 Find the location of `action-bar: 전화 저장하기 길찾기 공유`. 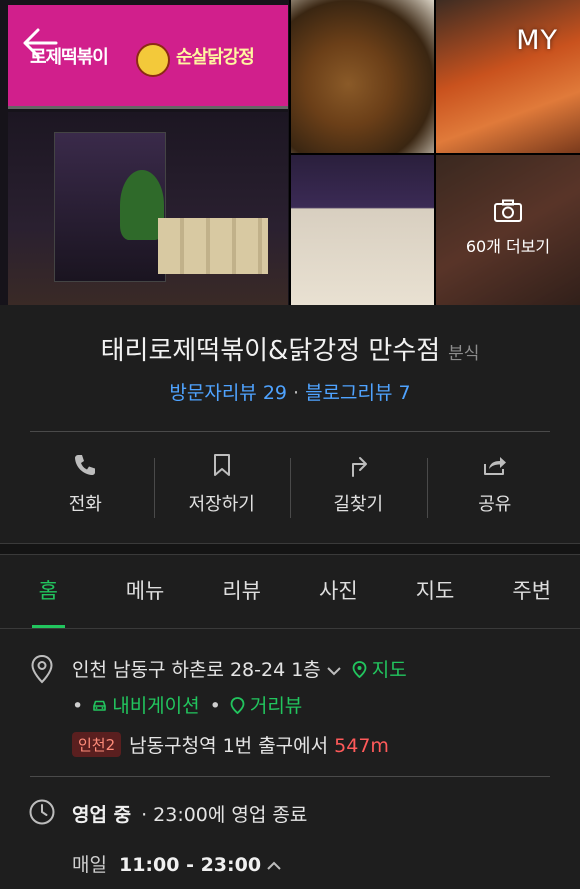

action-bar: 전화 저장하기 길찾기 공유 is located at coordinates (290, 488).